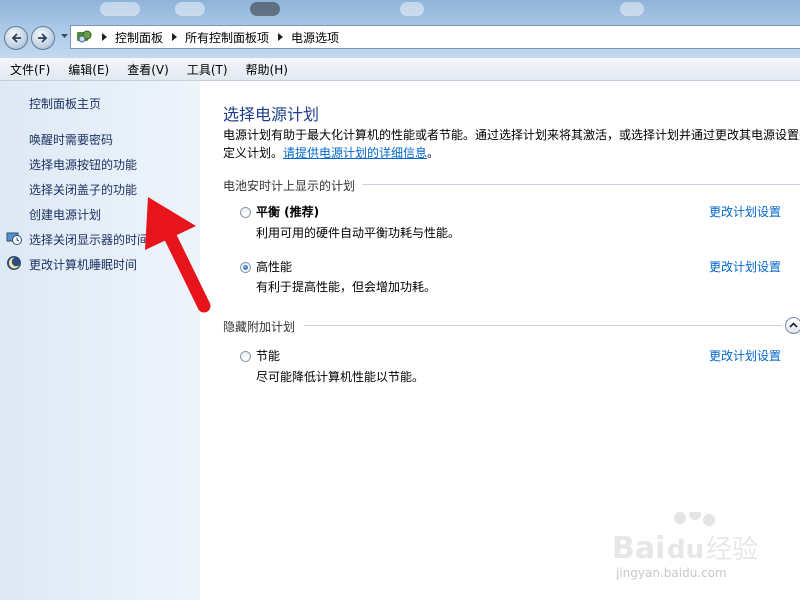 This screenshot has height=600, width=800. I want to click on radio-balanced, so click(245, 212).